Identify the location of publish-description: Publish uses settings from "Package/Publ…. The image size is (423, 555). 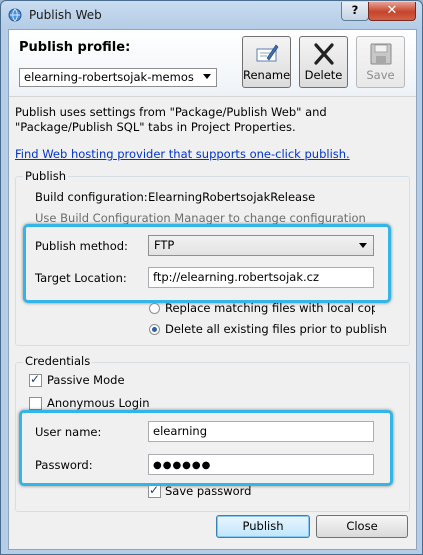
(171, 119).